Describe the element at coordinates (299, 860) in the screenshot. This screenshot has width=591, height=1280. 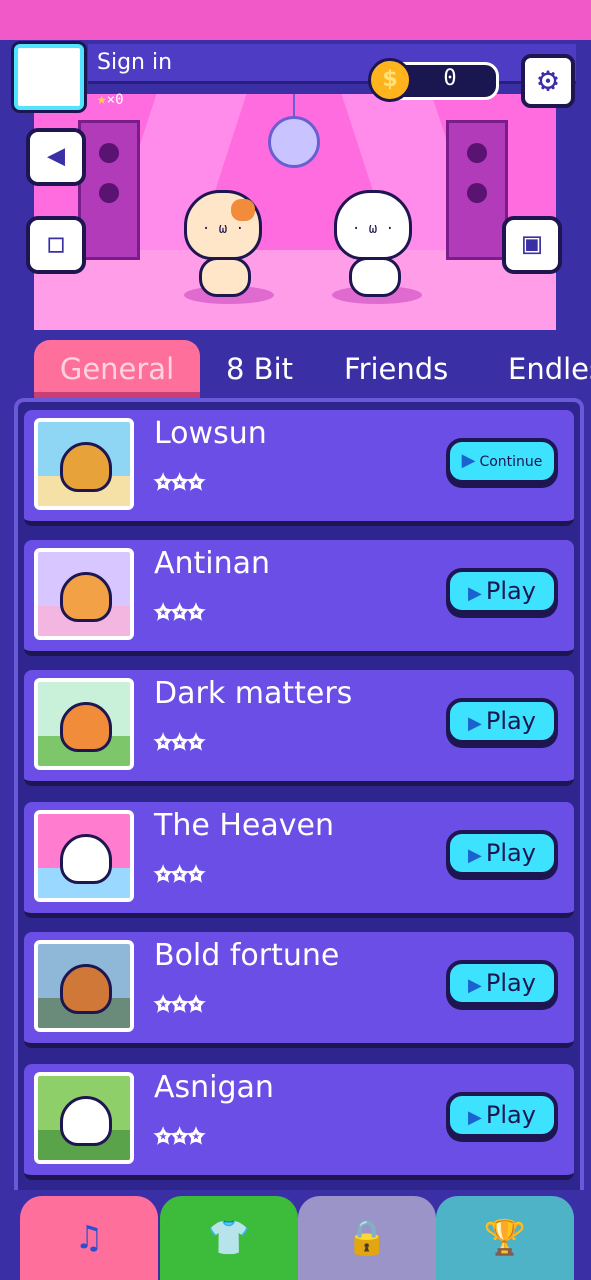
I see `song-row: The Heaven ✩✩✩ ▶ Play` at that location.